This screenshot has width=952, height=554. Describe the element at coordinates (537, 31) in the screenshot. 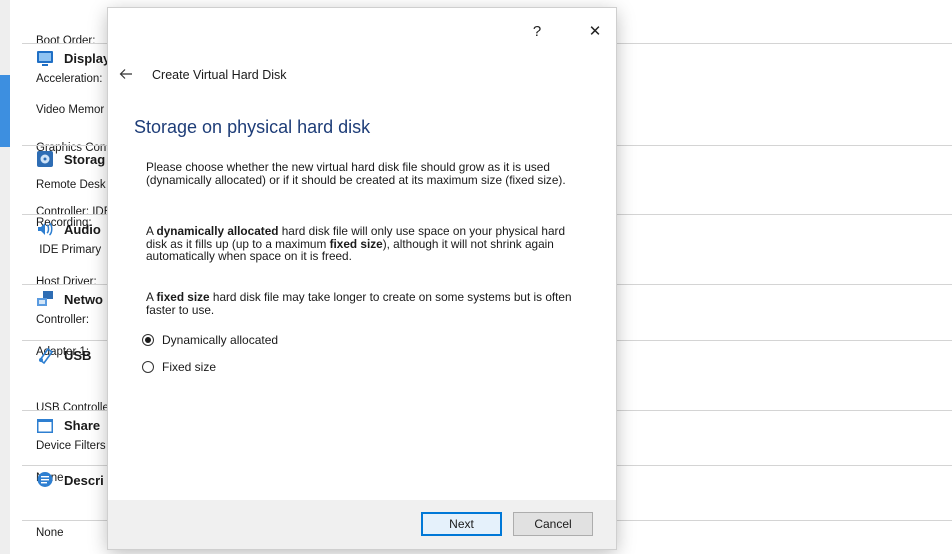

I see `help-button: ?` at that location.